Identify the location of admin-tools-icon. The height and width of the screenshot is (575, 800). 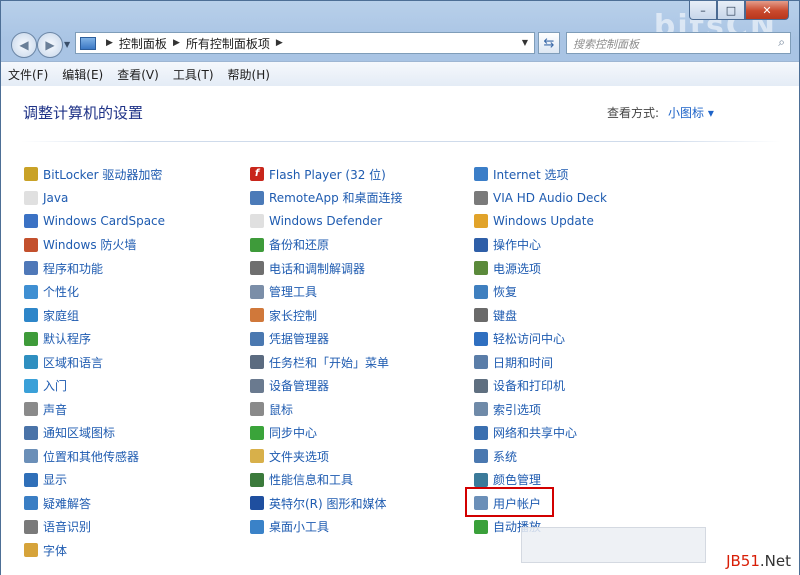
(257, 291).